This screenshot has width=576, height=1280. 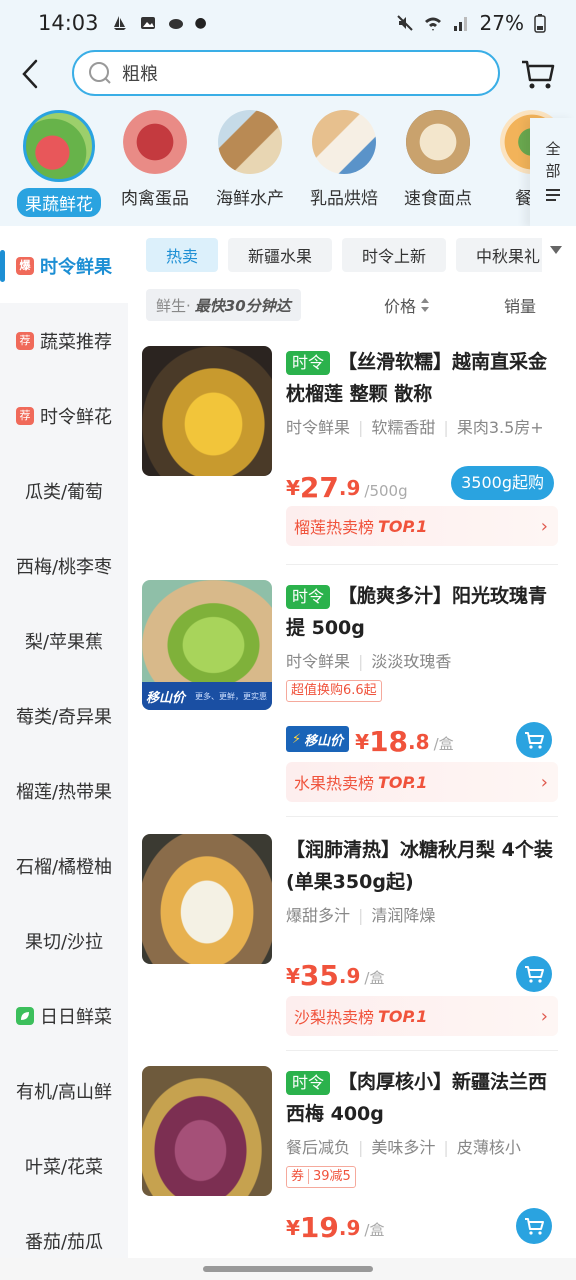 I want to click on fast-delivery-badge: 鲜生· 最快30分钟达, so click(x=223, y=305).